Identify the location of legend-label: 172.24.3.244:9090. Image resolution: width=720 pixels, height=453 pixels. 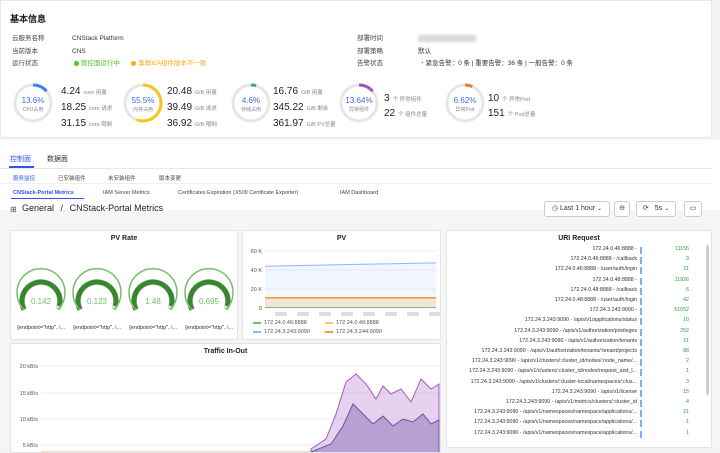
(359, 332).